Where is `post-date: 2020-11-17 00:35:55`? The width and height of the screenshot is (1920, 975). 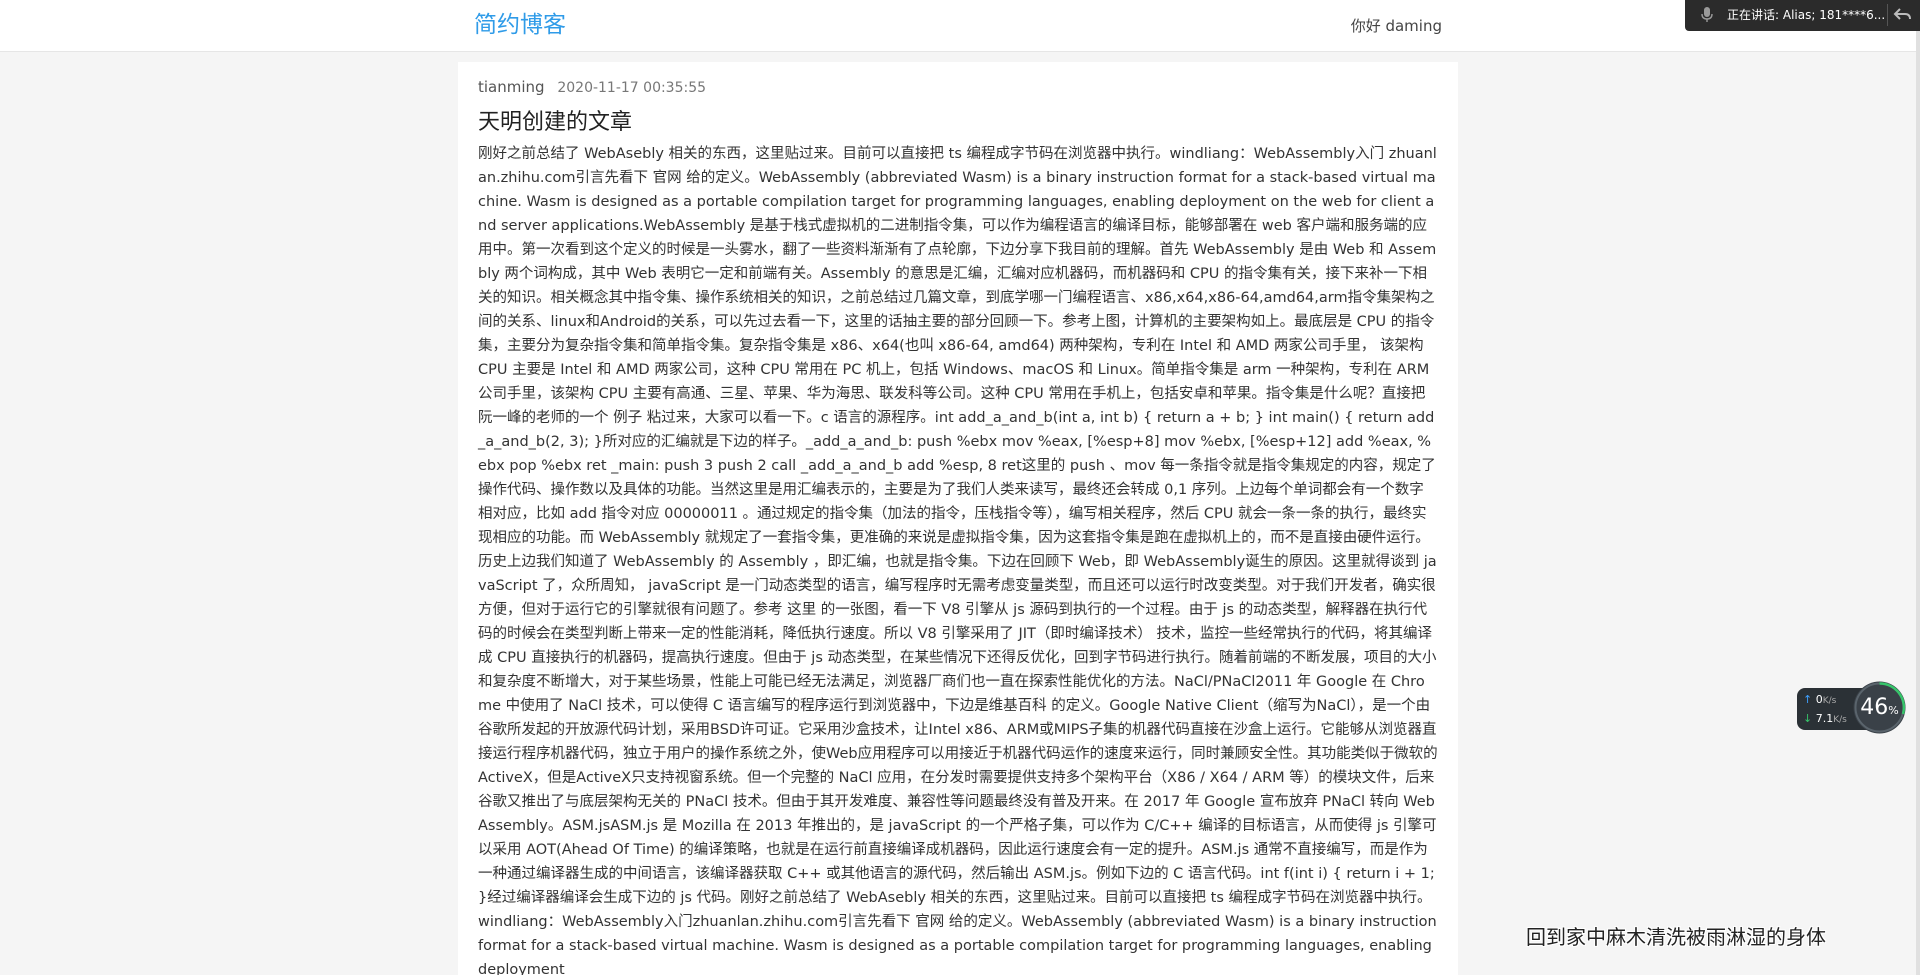 post-date: 2020-11-17 00:35:55 is located at coordinates (632, 88).